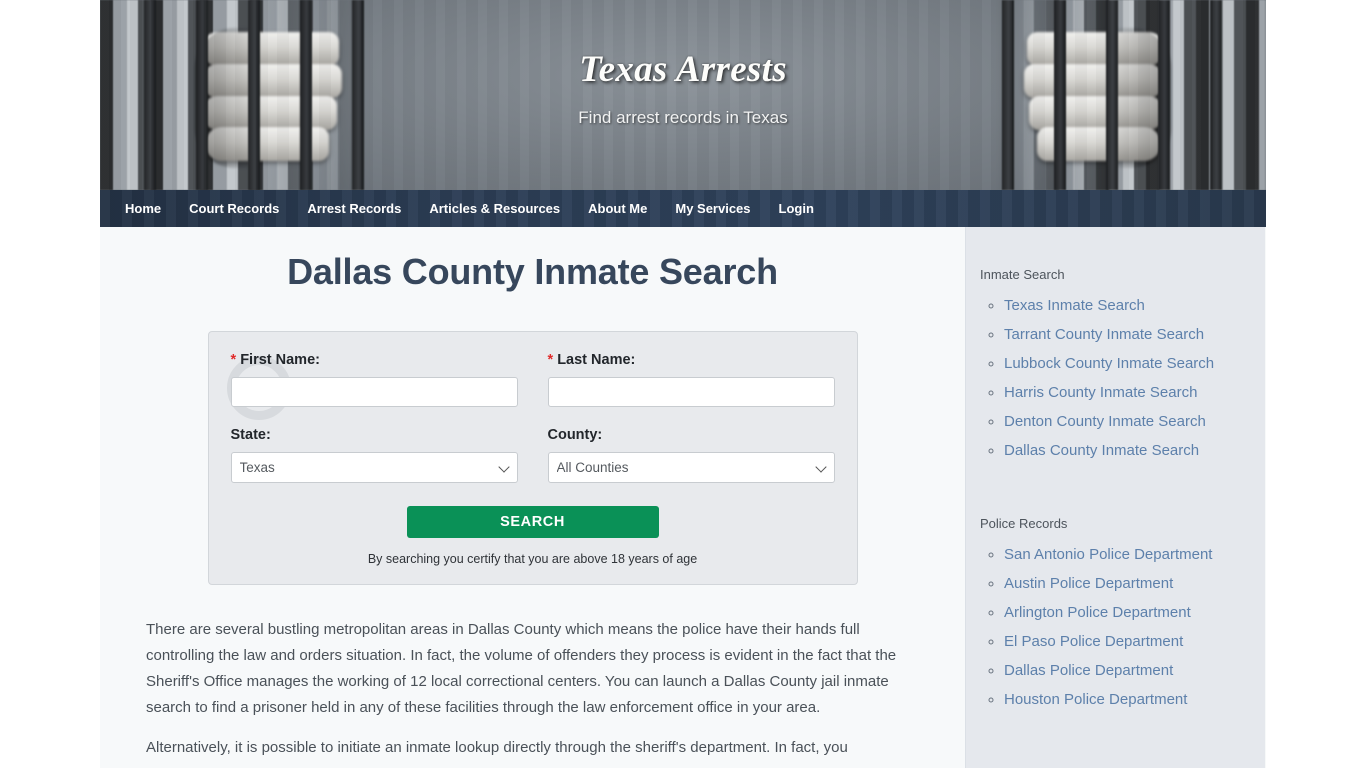 This screenshot has width=1366, height=768. I want to click on list-item: Austin Police Department, so click(1127, 583).